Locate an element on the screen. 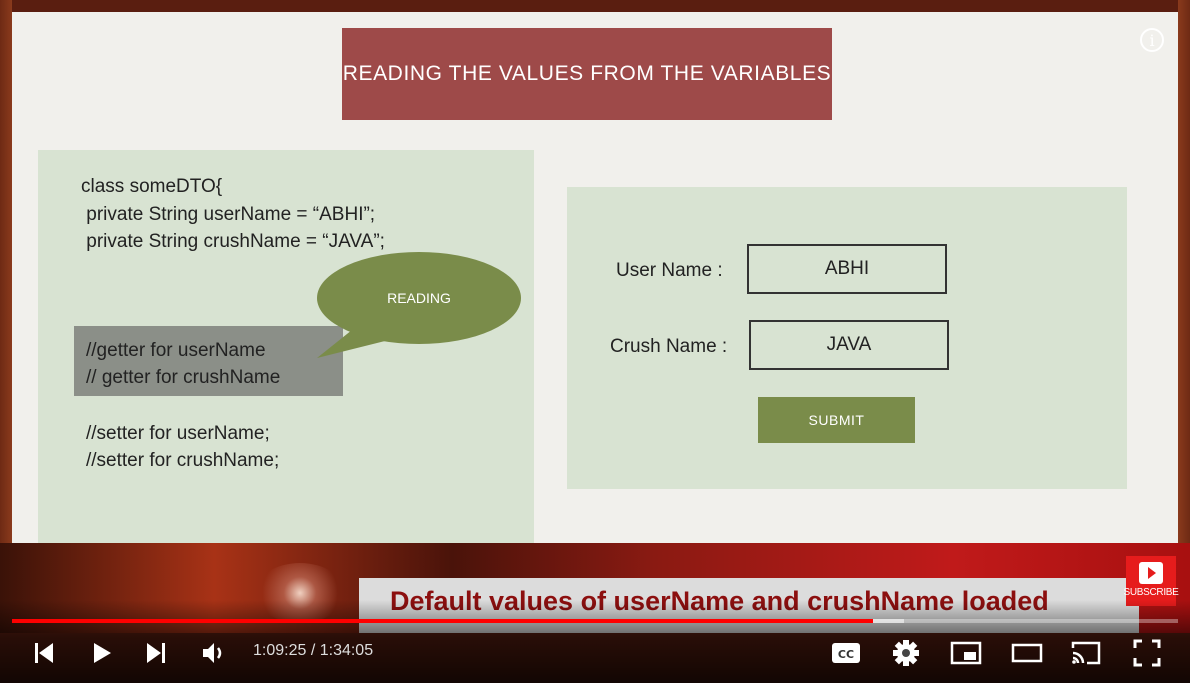 This screenshot has width=1190, height=683. next-button is located at coordinates (156, 653).